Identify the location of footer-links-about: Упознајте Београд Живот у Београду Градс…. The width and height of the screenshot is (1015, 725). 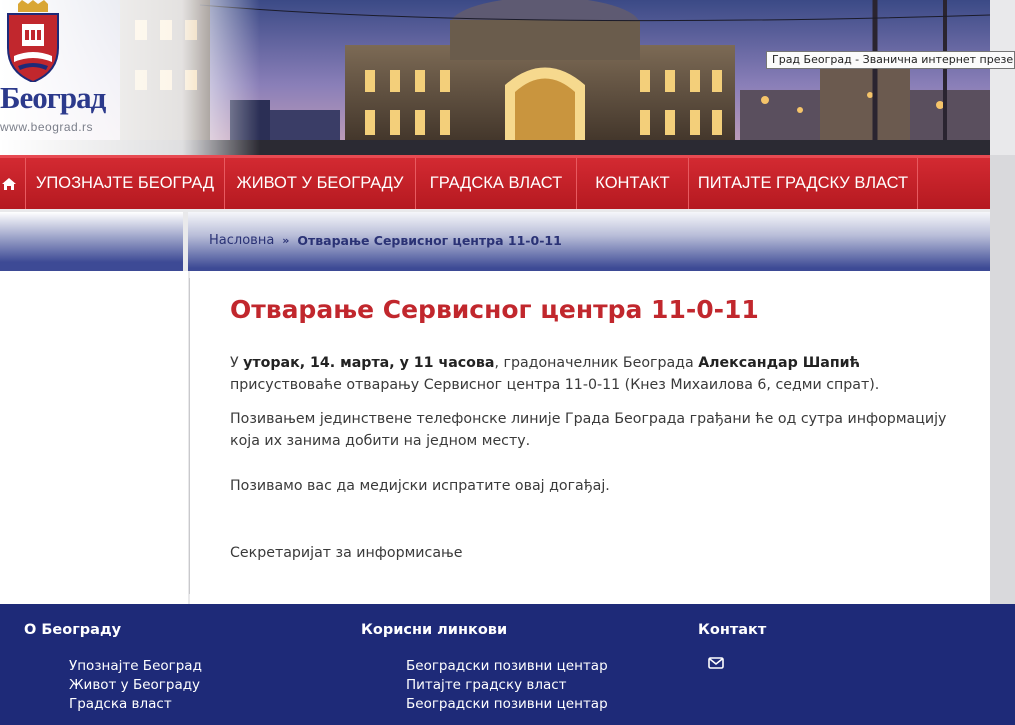
(135, 685).